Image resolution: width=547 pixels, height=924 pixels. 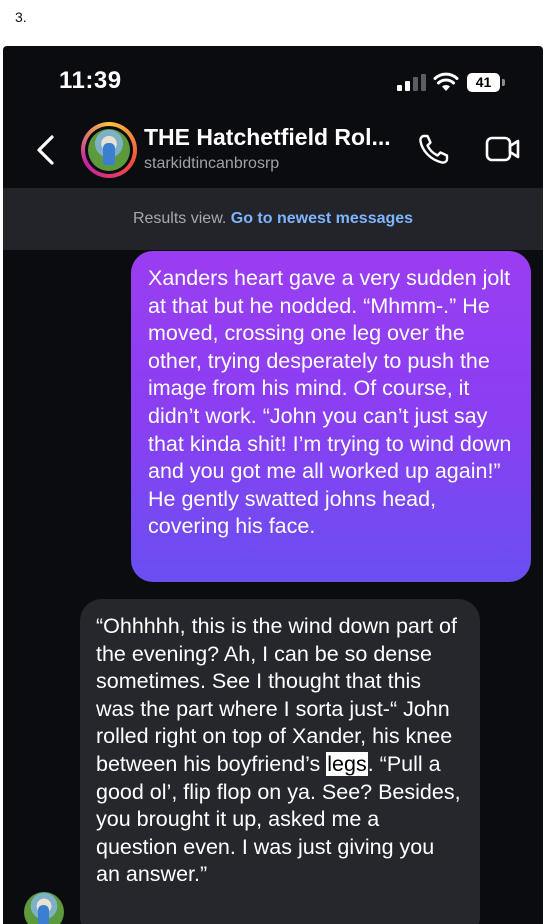 I want to click on back-chevron-icon, so click(x=46, y=150).